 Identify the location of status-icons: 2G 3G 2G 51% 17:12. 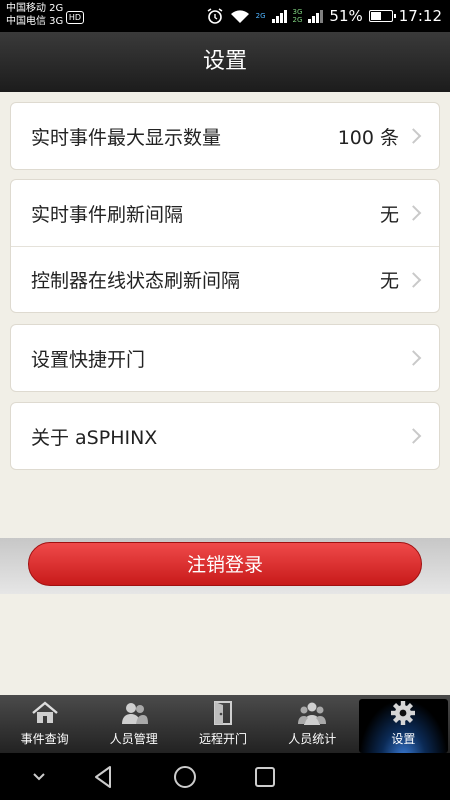
(324, 16).